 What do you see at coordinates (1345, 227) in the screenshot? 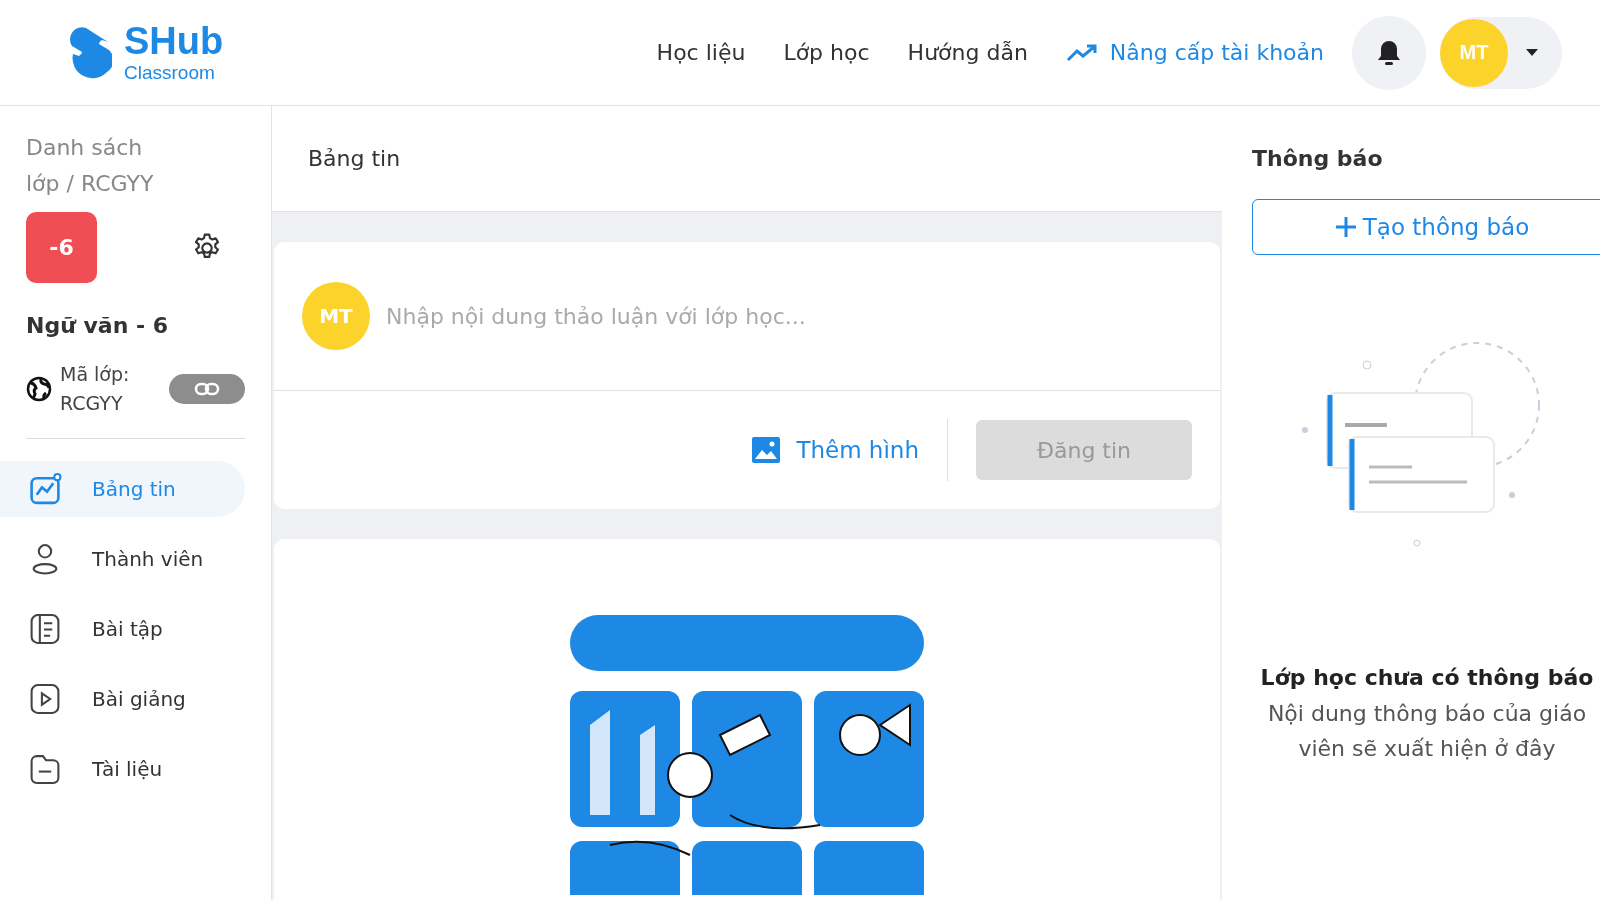
I see `plus-icon` at bounding box center [1345, 227].